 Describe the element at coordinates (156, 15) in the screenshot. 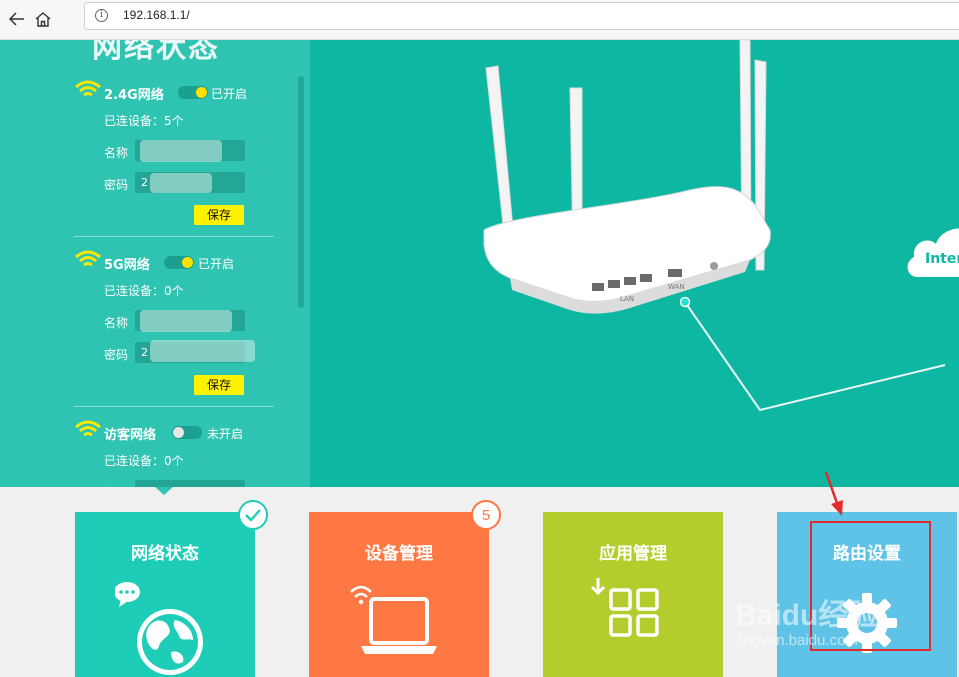

I see `url-text: 192.168.1.1/` at that location.